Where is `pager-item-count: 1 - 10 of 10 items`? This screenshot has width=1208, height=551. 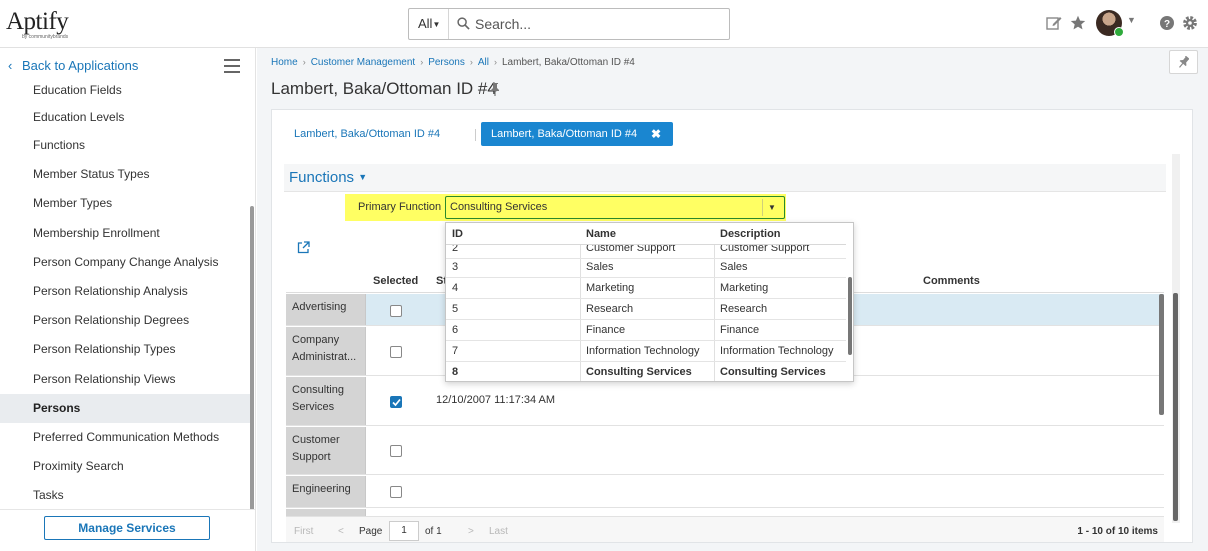 pager-item-count: 1 - 10 of 10 items is located at coordinates (1117, 531).